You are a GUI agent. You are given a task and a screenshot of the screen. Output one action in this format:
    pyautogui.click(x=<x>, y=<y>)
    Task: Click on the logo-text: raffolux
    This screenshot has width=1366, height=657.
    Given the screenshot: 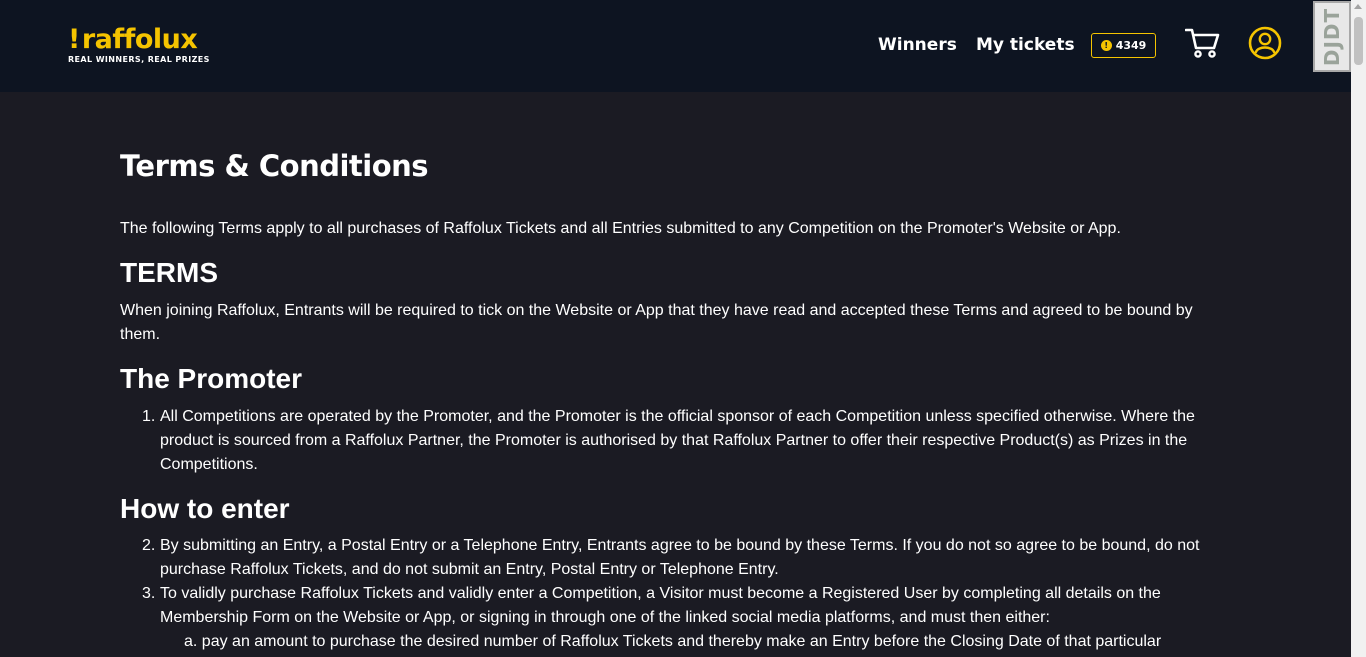 What is the action you would take?
    pyautogui.click(x=139, y=39)
    